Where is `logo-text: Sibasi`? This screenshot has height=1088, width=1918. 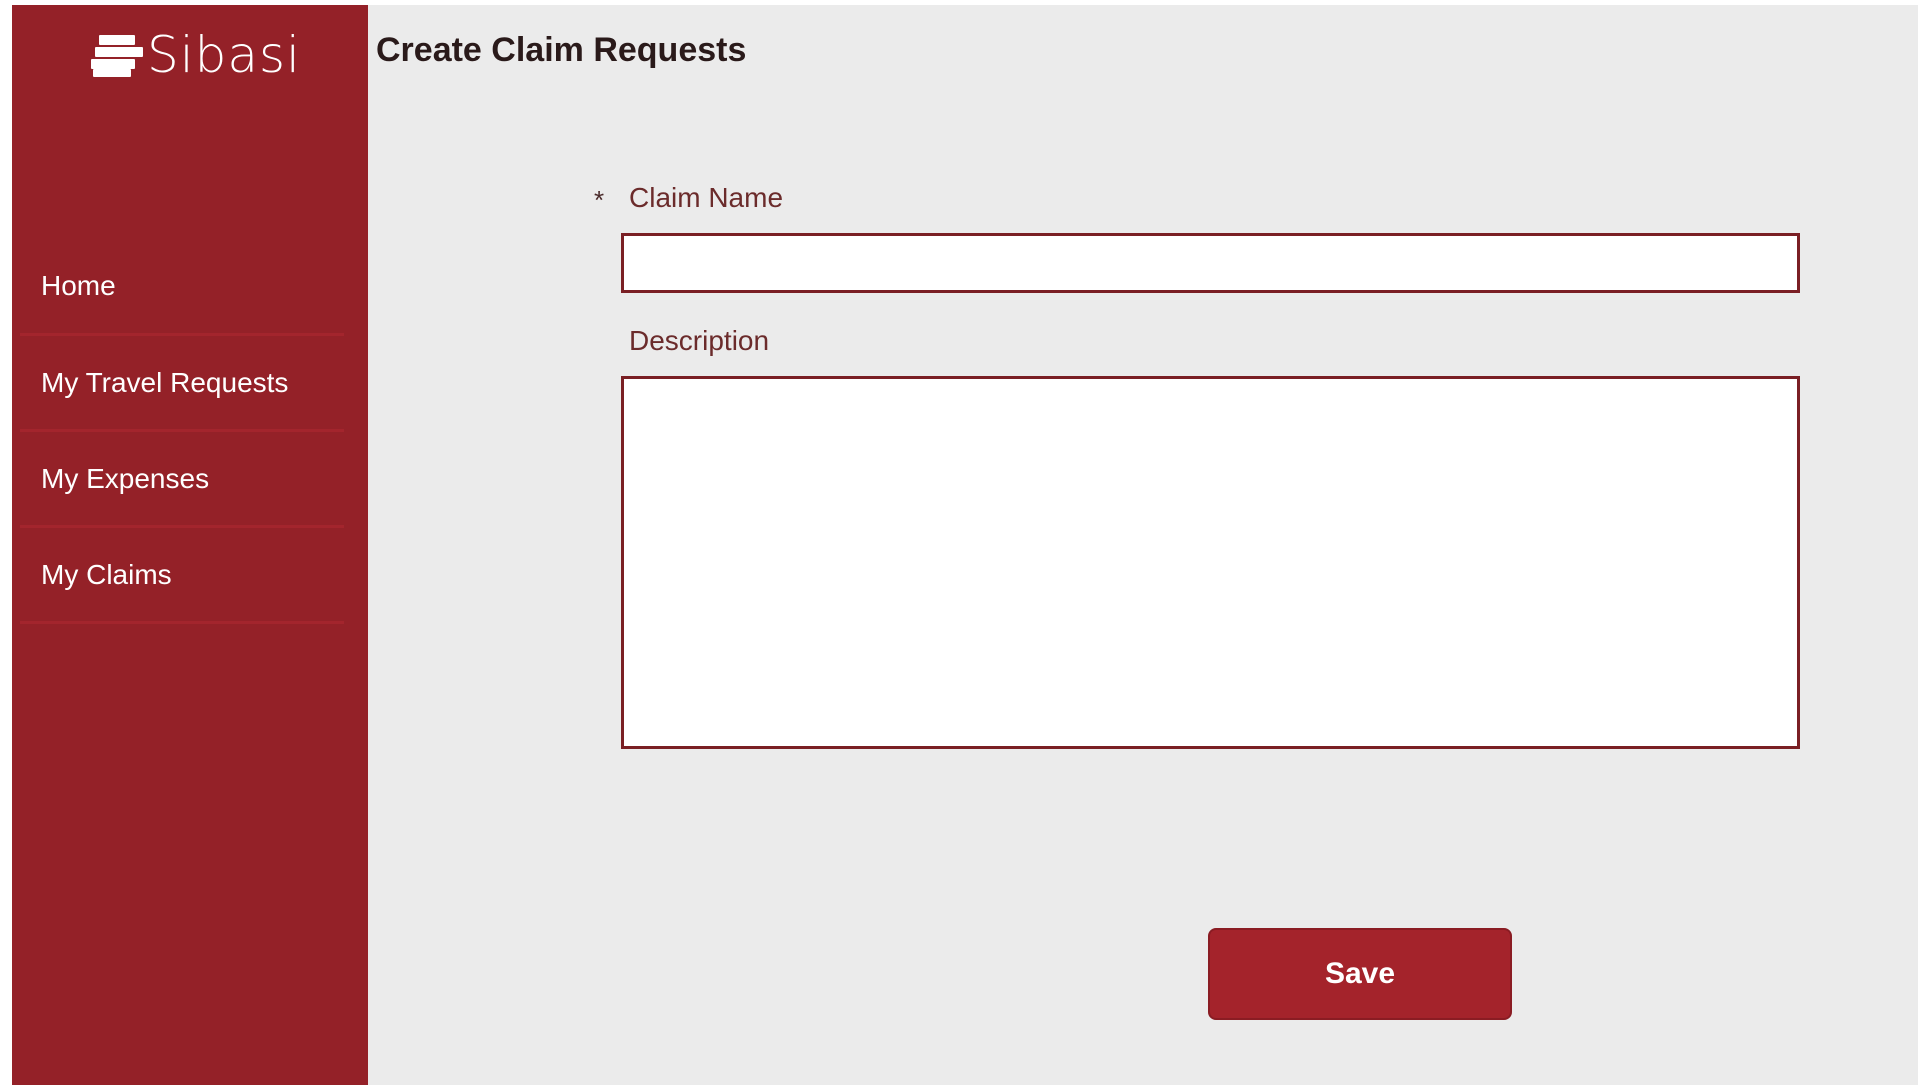 logo-text: Sibasi is located at coordinates (224, 55).